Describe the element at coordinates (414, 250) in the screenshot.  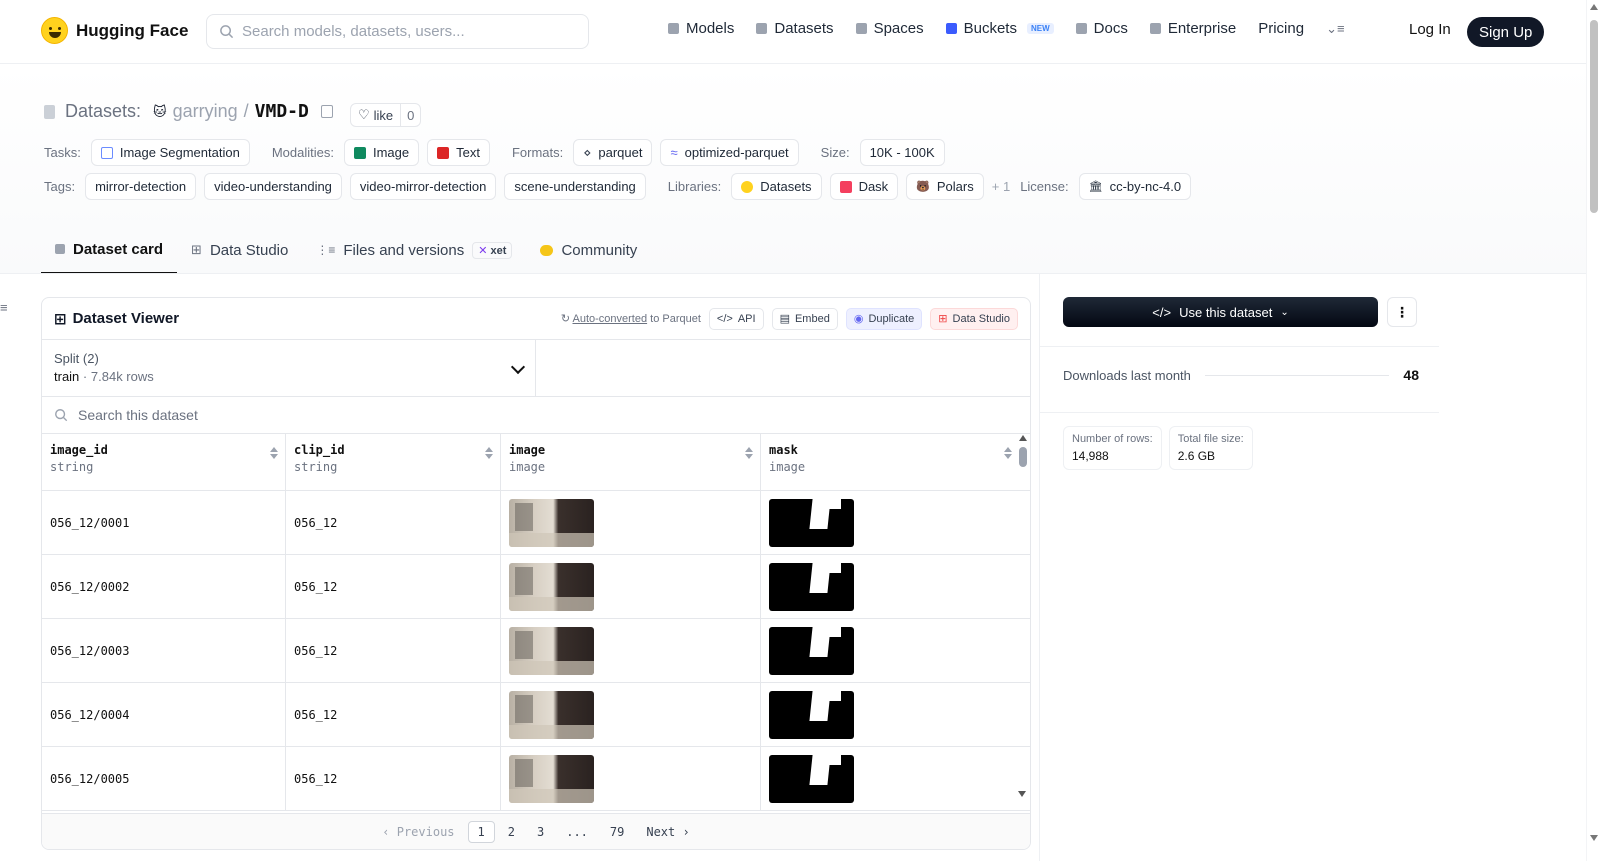
I see `tab-files: ⋮≡ Files and versions ✕ xet` at that location.